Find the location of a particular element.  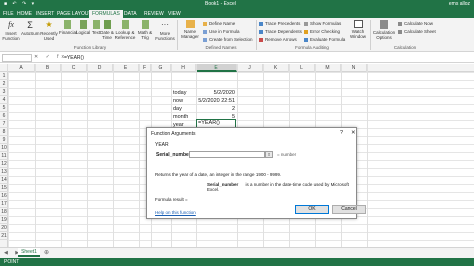

sheet-tab-active: Sheet1 is located at coordinates (29, 252).